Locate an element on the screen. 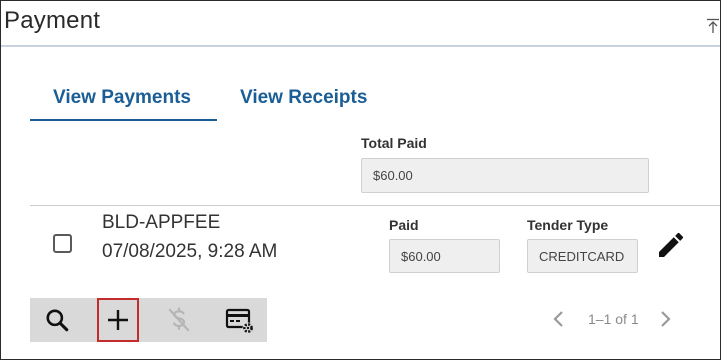 This screenshot has width=721, height=360. search-button is located at coordinates (57, 320).